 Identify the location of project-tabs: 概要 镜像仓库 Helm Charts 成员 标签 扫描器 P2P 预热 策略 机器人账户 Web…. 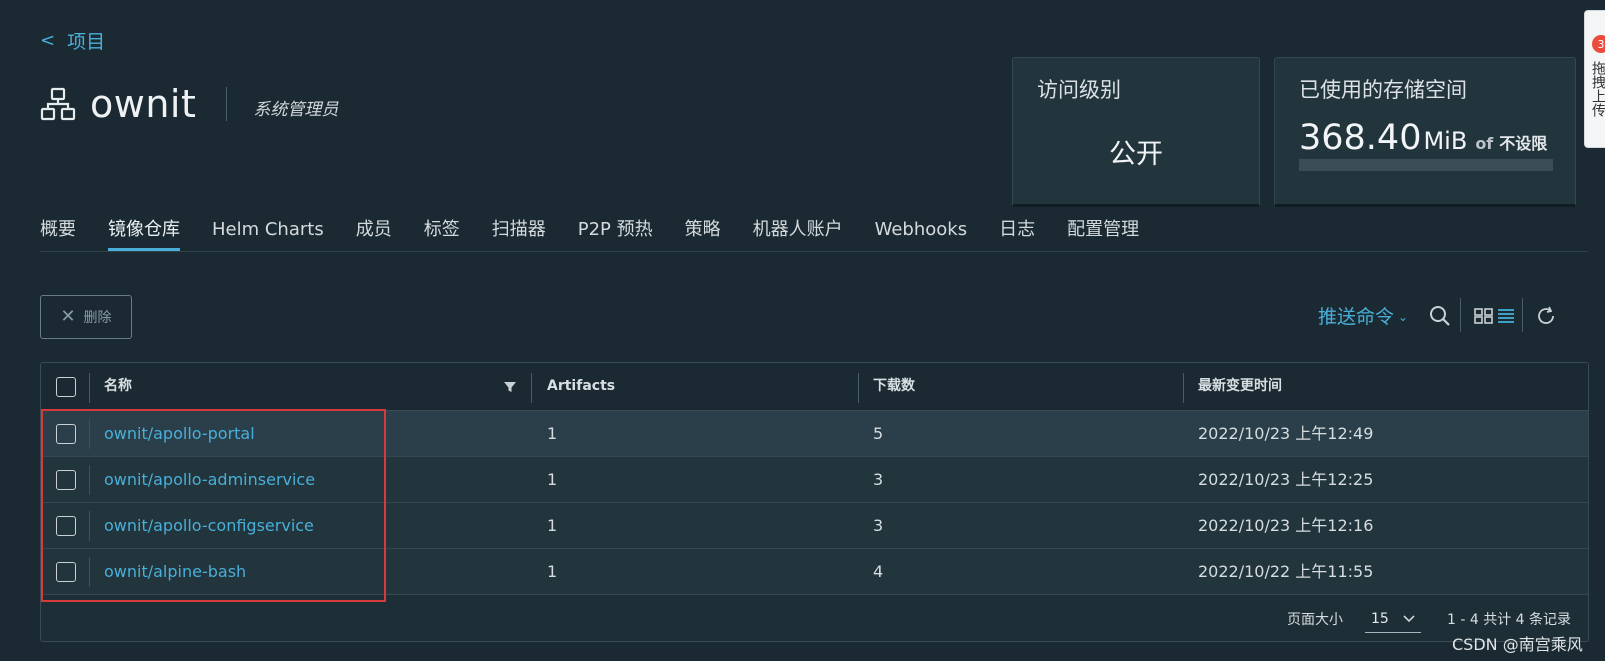
(605, 233).